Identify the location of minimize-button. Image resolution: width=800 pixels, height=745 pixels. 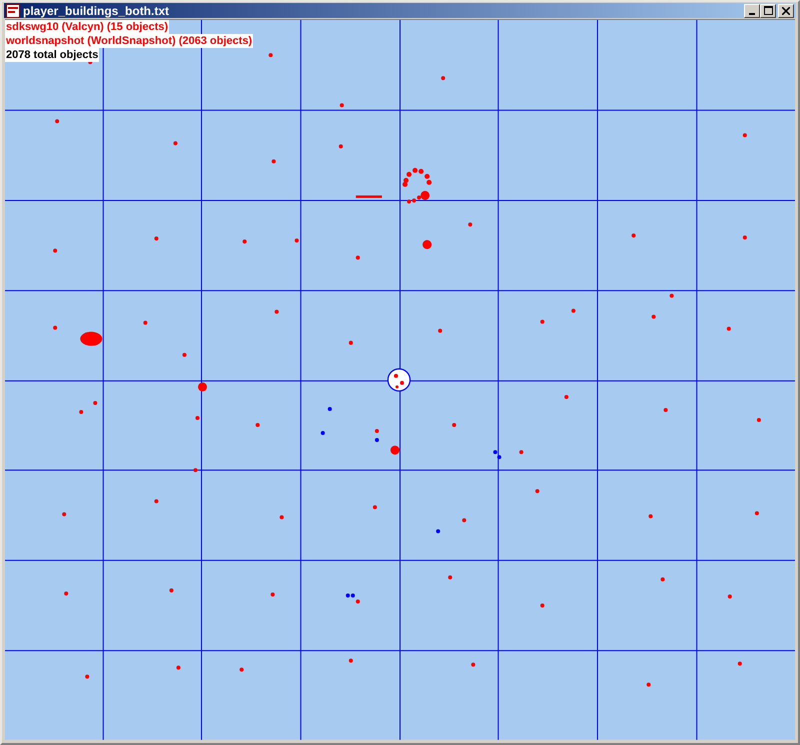
(752, 11).